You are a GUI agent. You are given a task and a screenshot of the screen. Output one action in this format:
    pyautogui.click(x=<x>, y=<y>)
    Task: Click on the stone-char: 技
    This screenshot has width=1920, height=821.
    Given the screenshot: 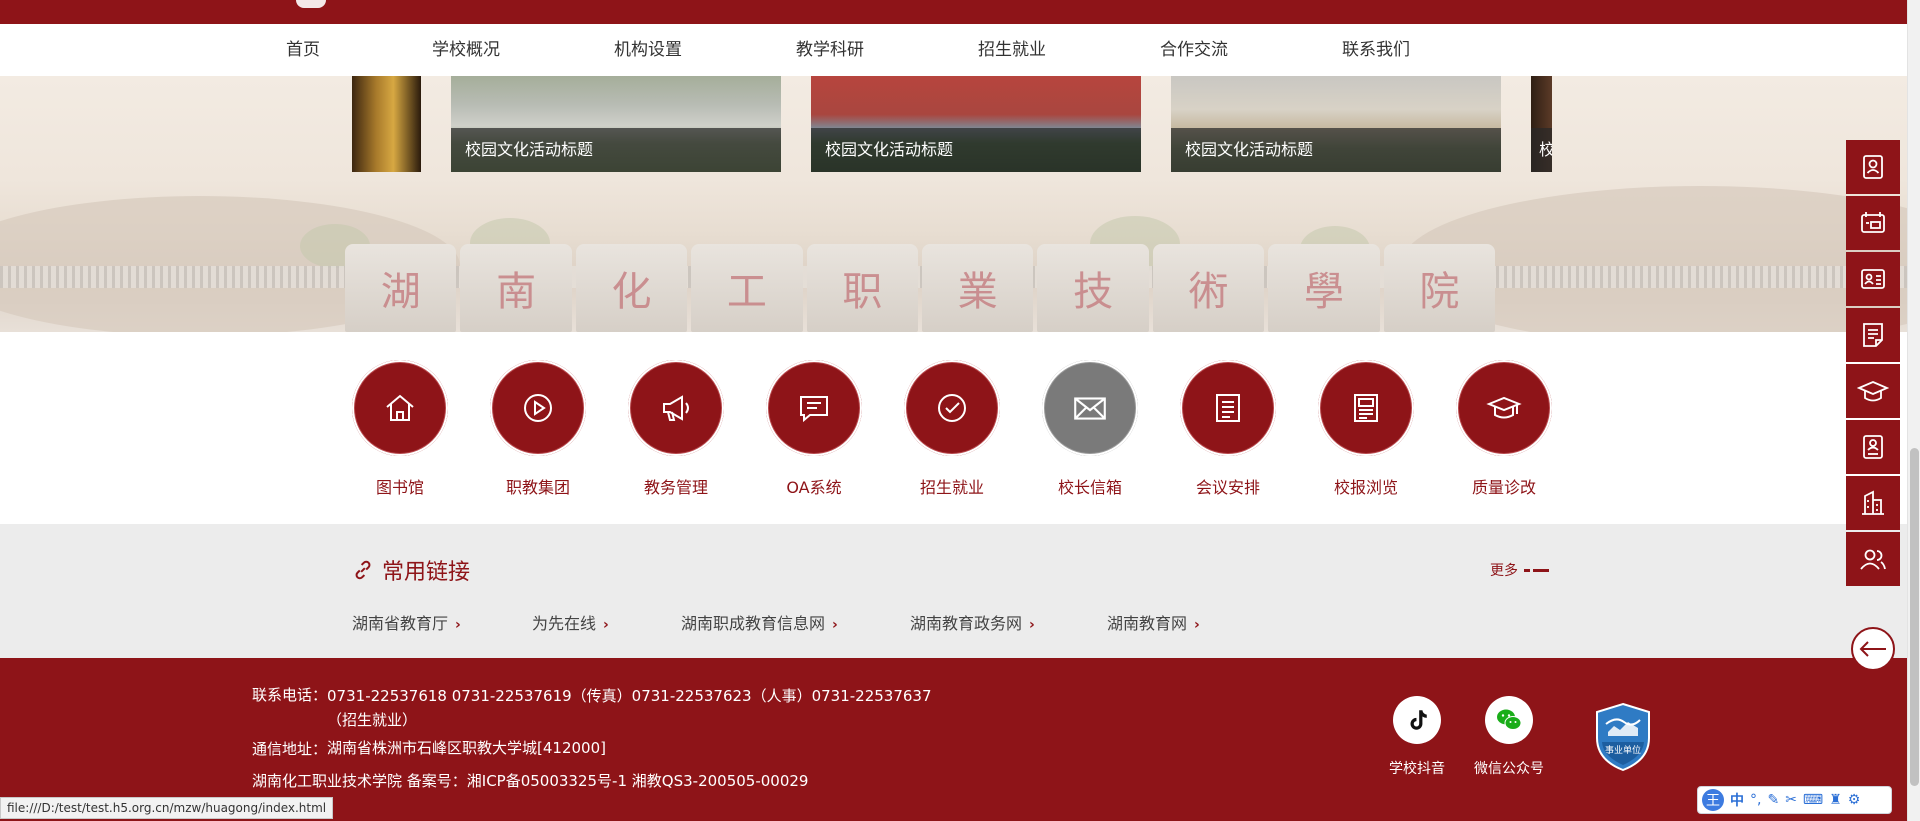 What is the action you would take?
    pyautogui.click(x=1093, y=292)
    